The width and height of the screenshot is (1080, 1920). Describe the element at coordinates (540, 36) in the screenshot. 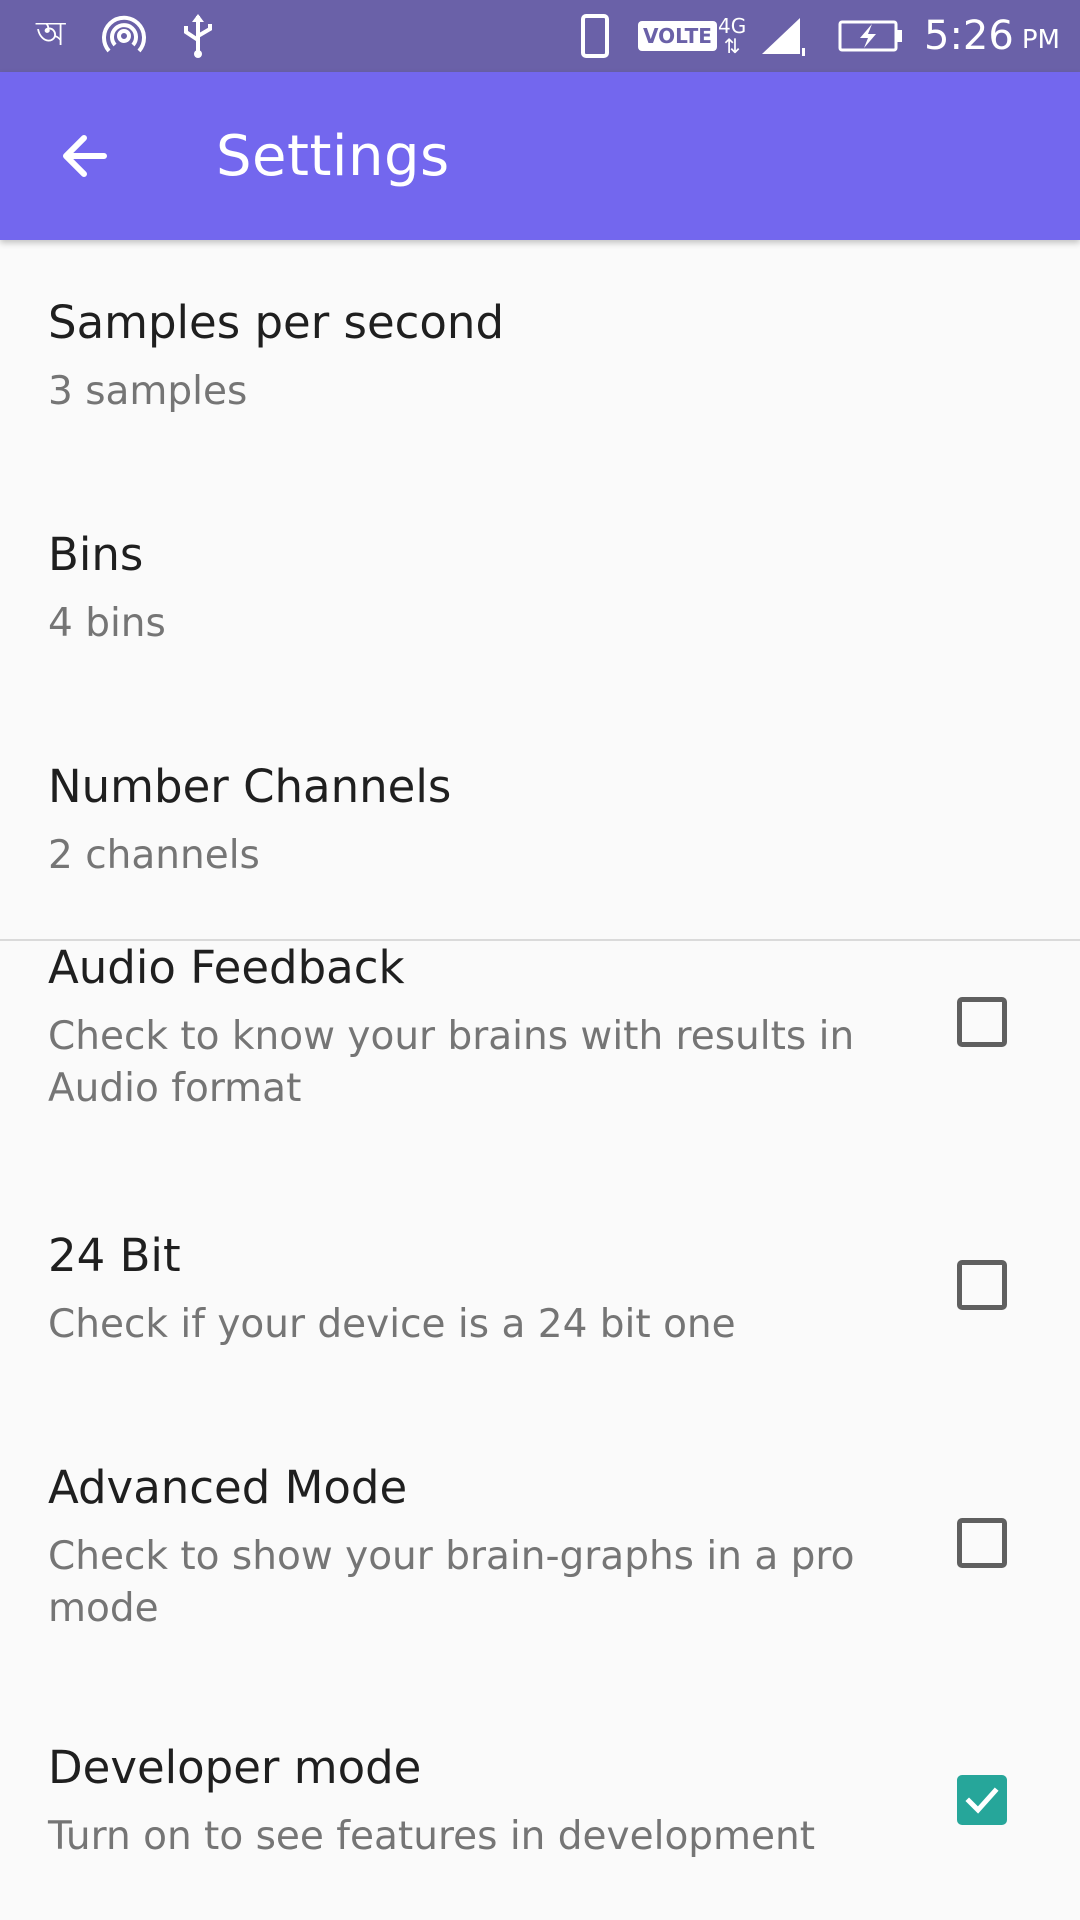

I see `status-bar: অ VOLTE 4G ⇅ 5:26 PM` at that location.